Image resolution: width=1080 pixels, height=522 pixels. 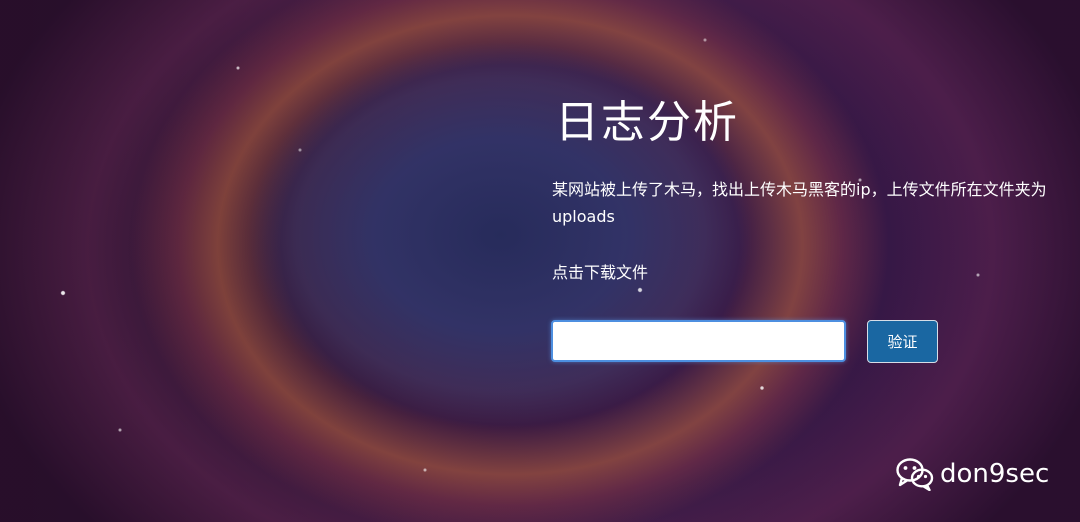 What do you see at coordinates (600, 273) in the screenshot?
I see `download-file-link: 点击下载文件` at bounding box center [600, 273].